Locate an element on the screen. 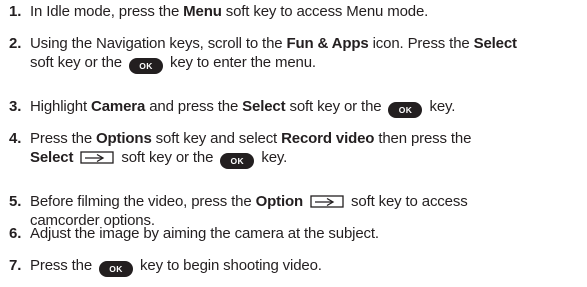 This screenshot has width=587, height=287. key-name-label: Record video is located at coordinates (328, 138).